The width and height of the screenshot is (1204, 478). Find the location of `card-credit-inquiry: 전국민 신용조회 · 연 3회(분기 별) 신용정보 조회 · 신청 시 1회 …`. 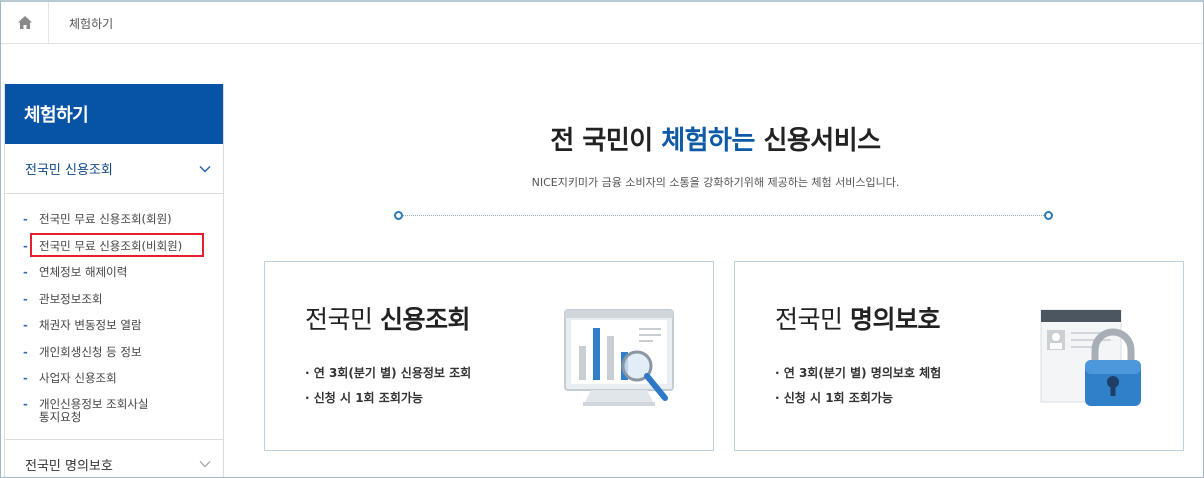

card-credit-inquiry: 전국민 신용조회 · 연 3회(분기 별) 신용정보 조회 · 신청 시 1회 … is located at coordinates (489, 356).